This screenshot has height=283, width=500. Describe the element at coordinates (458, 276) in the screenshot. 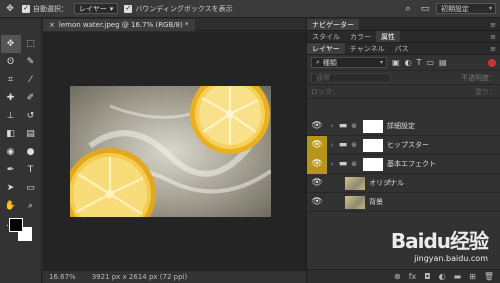

I see `new-group-icon: ▬` at that location.